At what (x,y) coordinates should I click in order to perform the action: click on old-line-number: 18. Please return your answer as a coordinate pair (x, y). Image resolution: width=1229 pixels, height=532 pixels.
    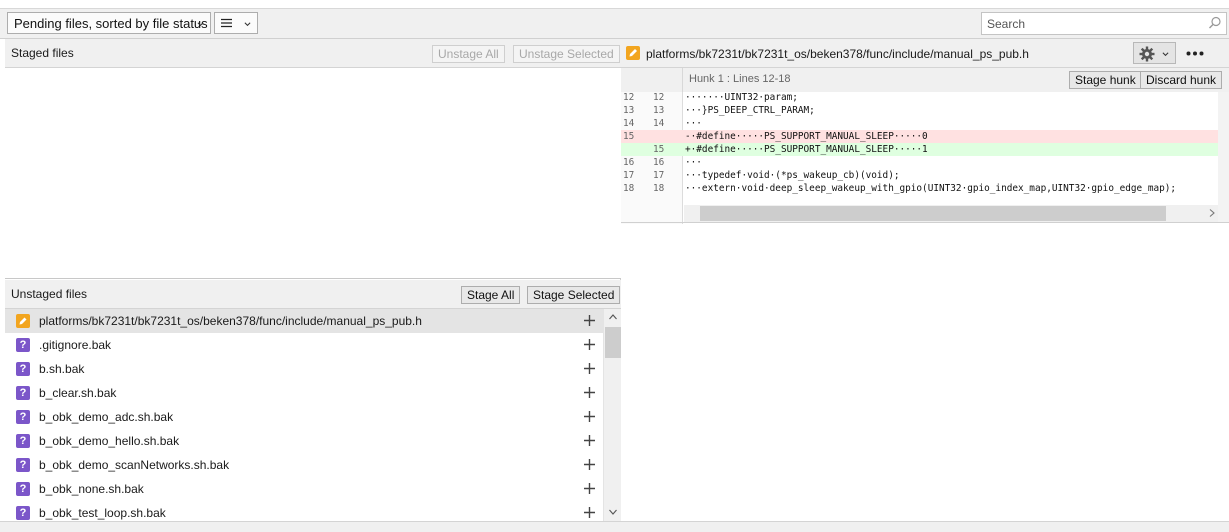
    Looking at the image, I should click on (629, 188).